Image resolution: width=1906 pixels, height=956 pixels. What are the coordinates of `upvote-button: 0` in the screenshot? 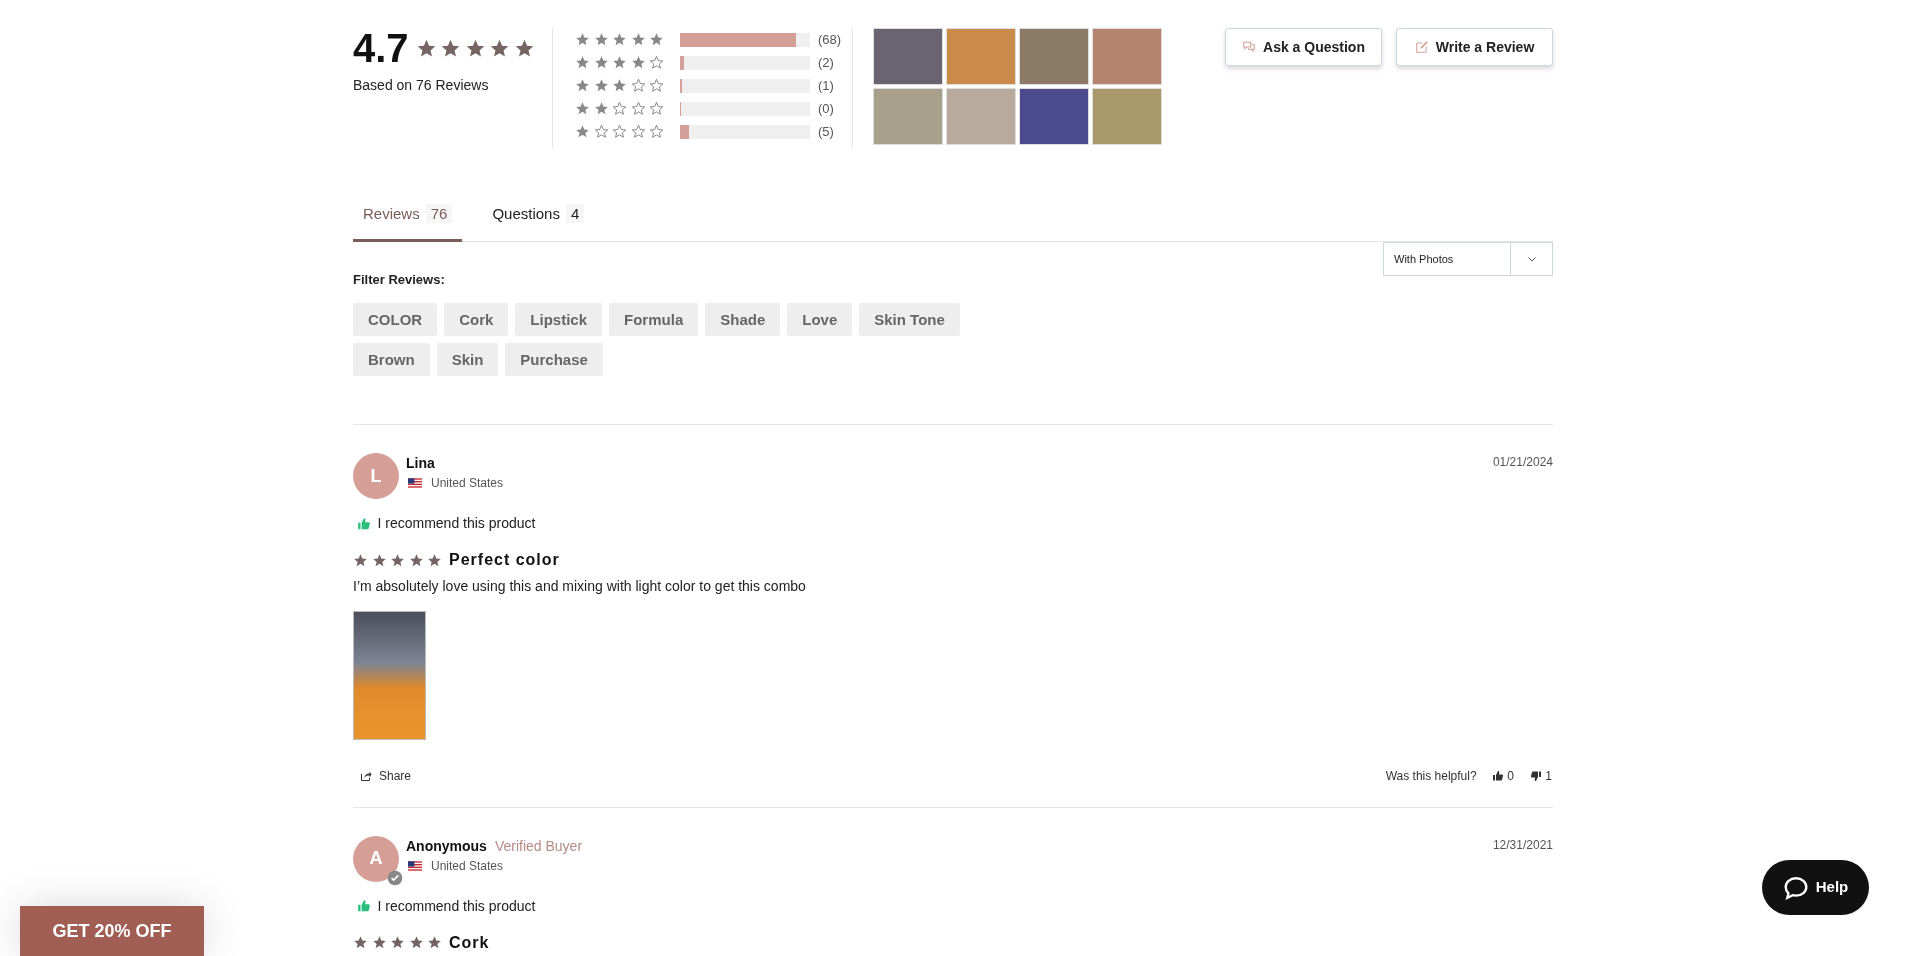 It's located at (1502, 775).